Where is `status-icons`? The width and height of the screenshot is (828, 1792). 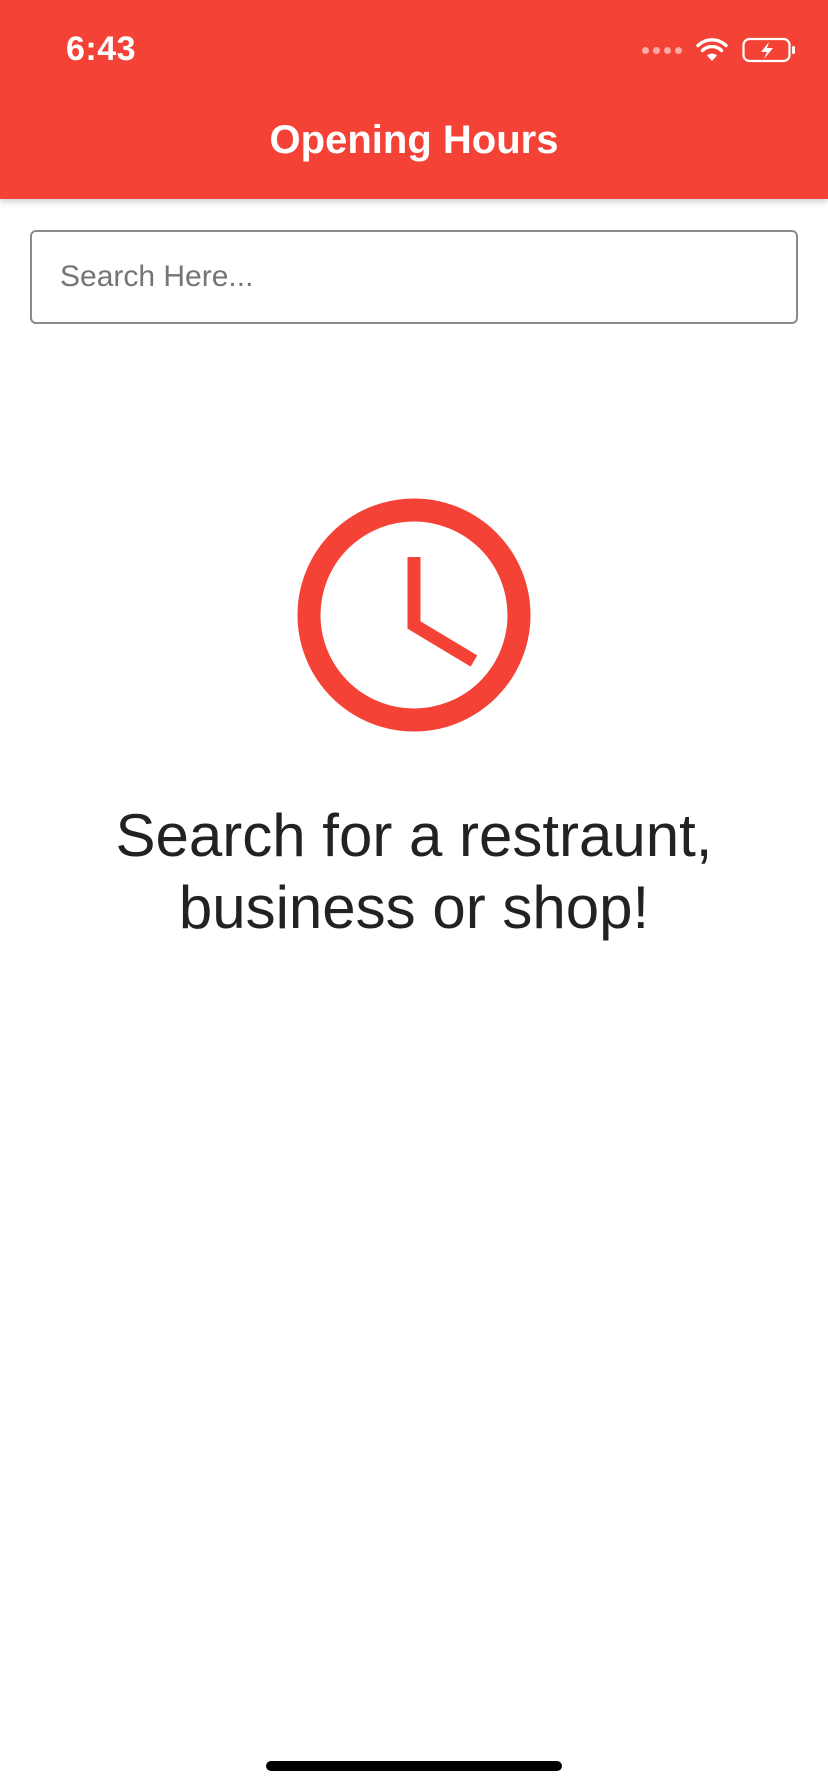
status-icons is located at coordinates (719, 50).